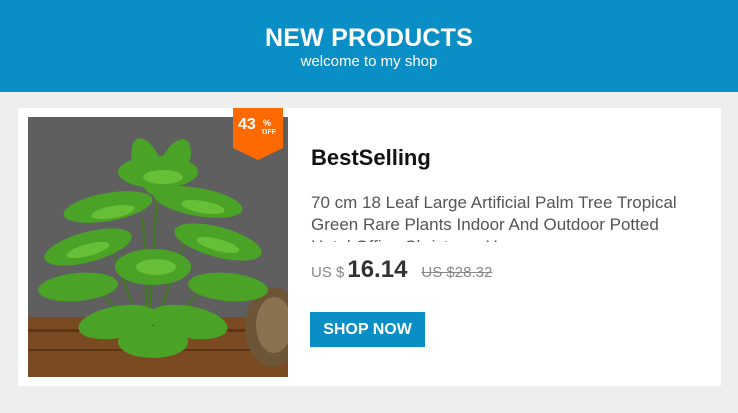  What do you see at coordinates (371, 157) in the screenshot?
I see `product-headline: BestSelling` at bounding box center [371, 157].